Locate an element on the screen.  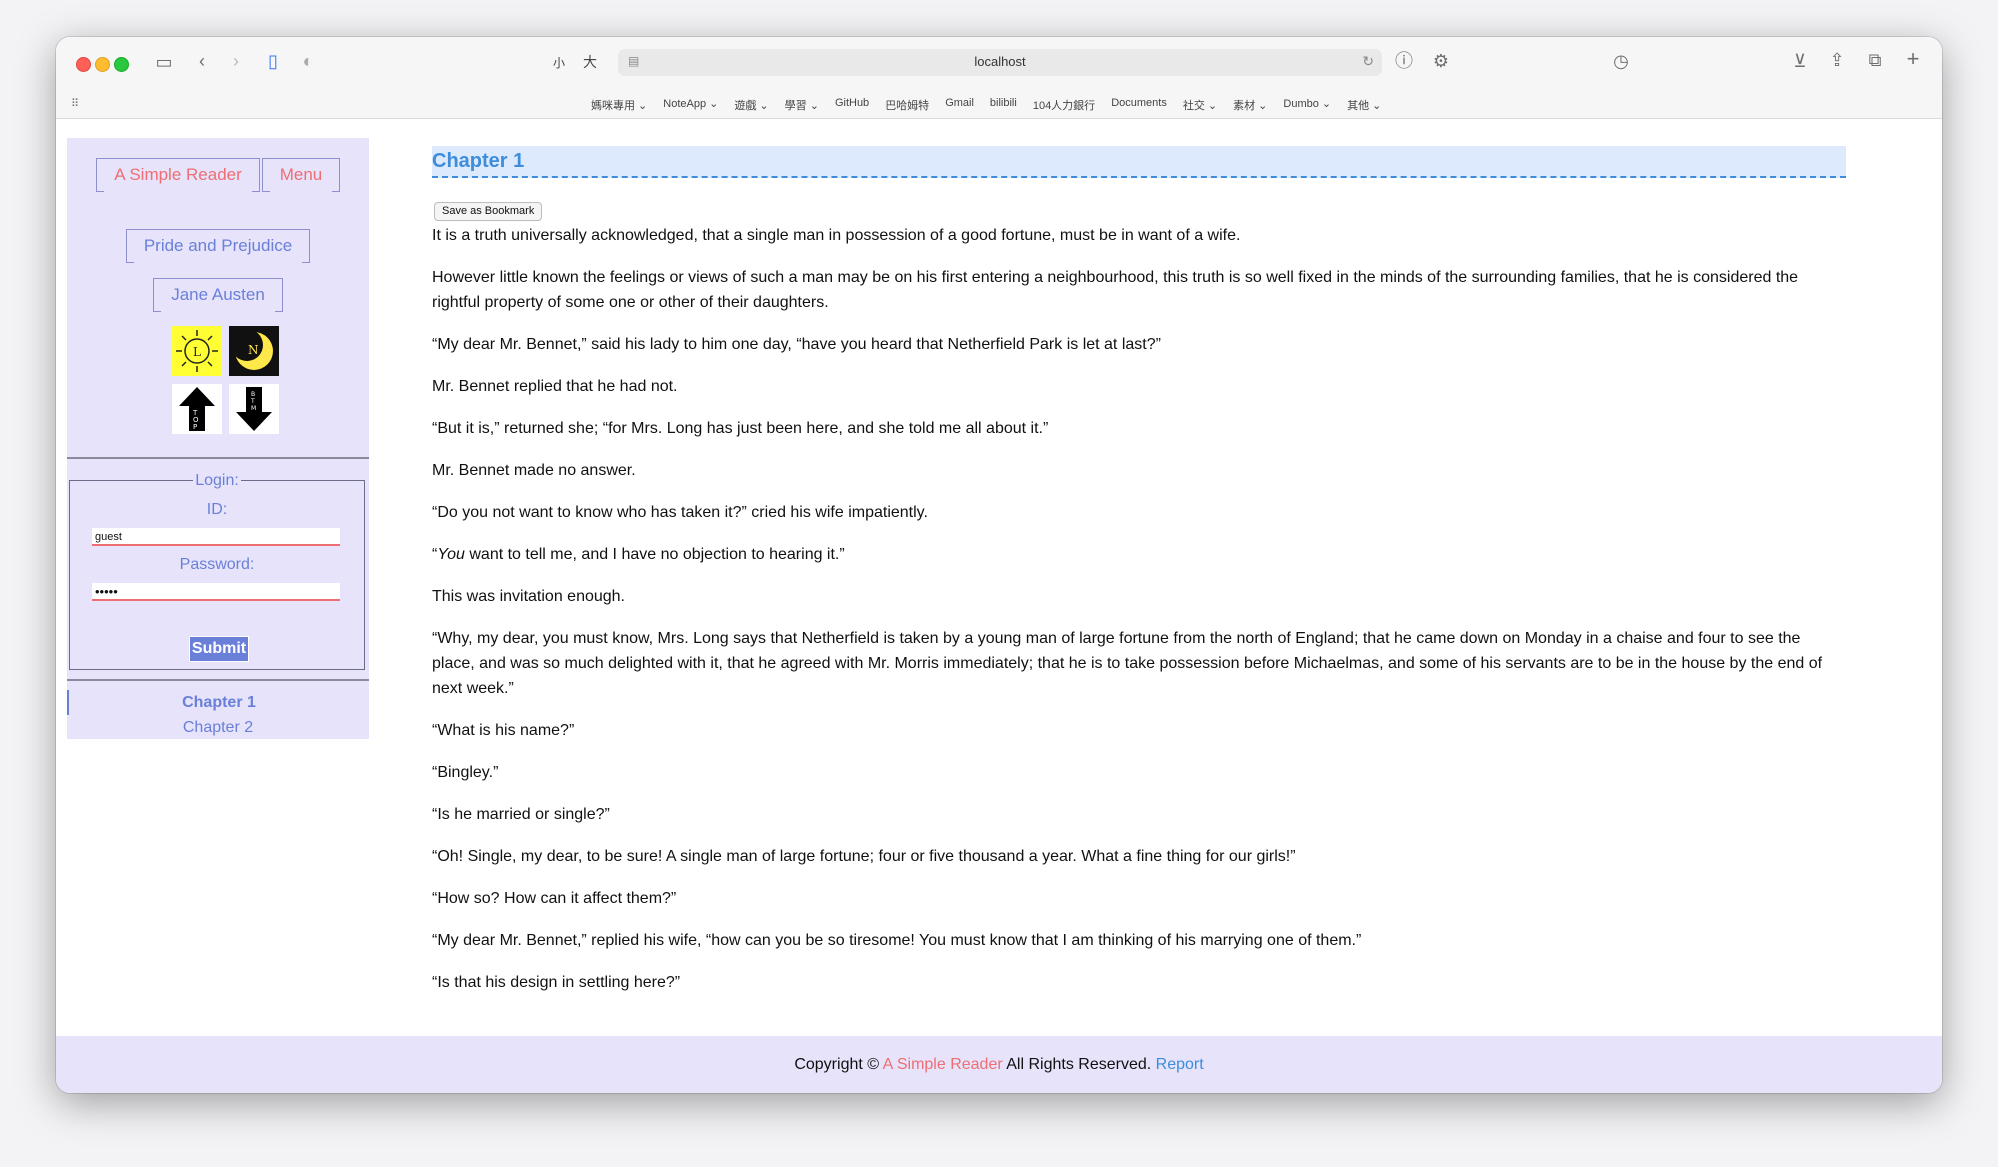
report-link: Report is located at coordinates (1180, 1064).